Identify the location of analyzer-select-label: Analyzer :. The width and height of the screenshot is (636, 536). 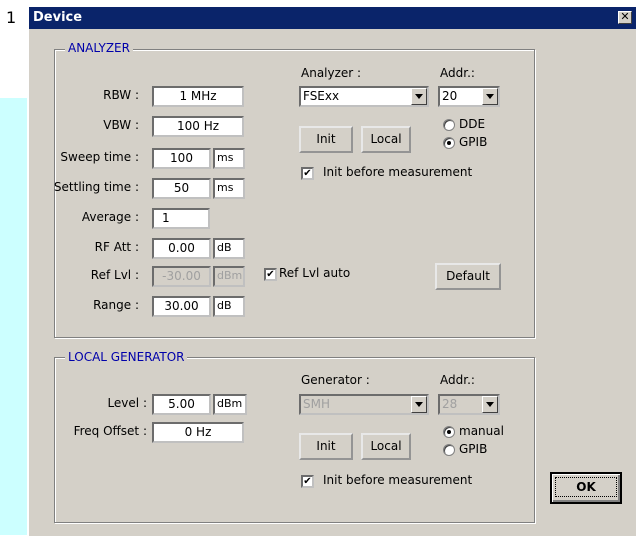
(331, 73).